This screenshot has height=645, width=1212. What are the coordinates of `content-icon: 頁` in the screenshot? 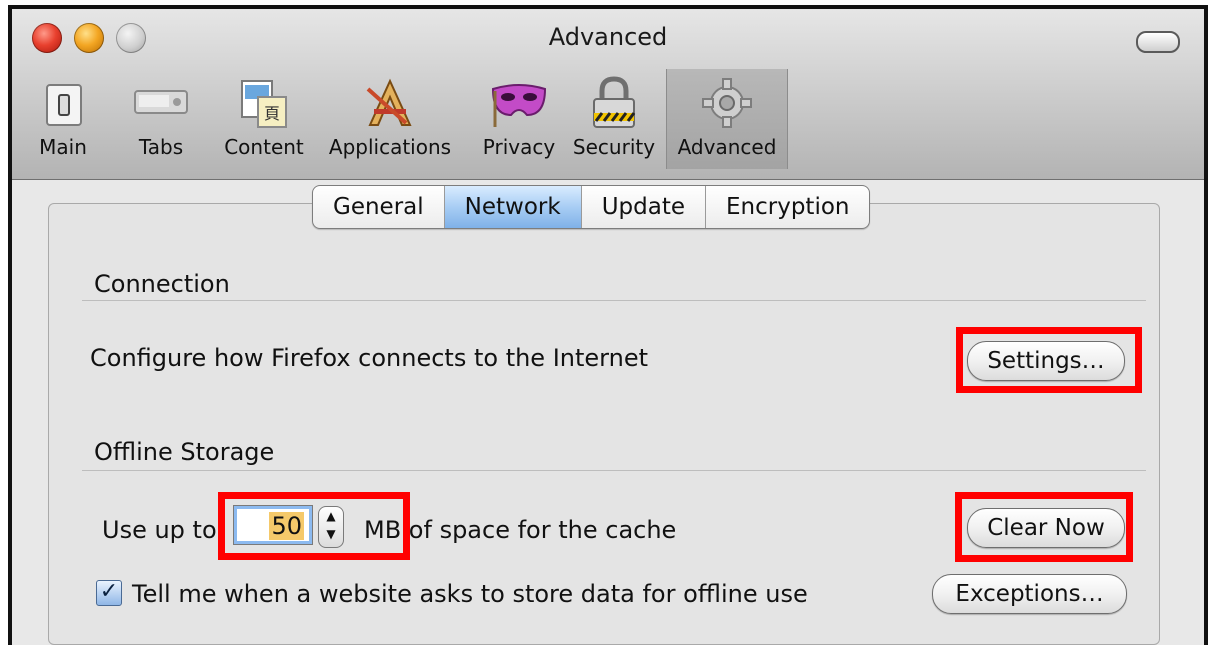 It's located at (264, 104).